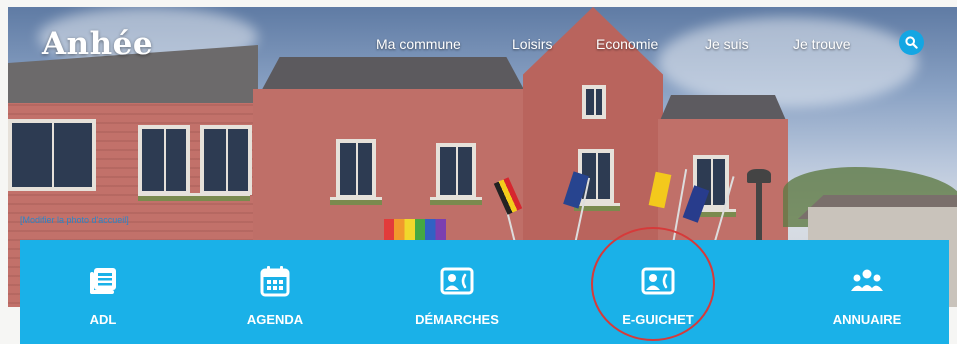 The height and width of the screenshot is (344, 957). Describe the element at coordinates (627, 44) in the screenshot. I see `nav-item-economie: Economie` at that location.